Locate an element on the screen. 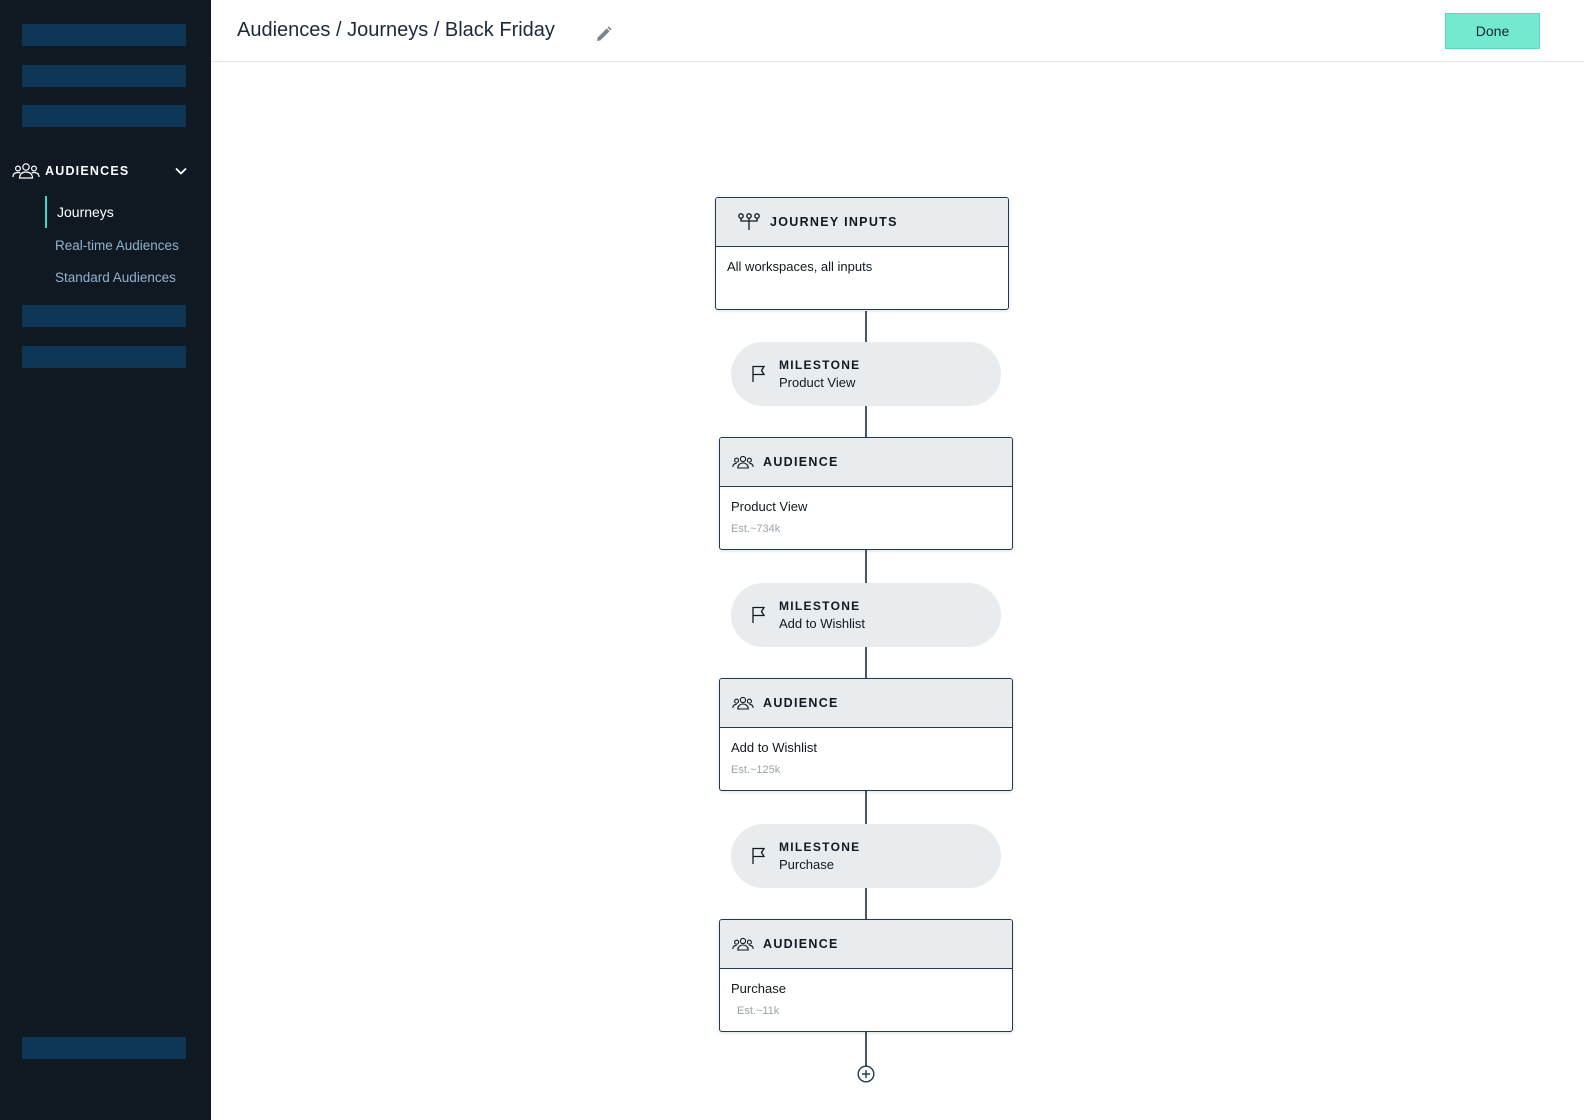 The image size is (1584, 1120). audience-name: Product View is located at coordinates (769, 506).